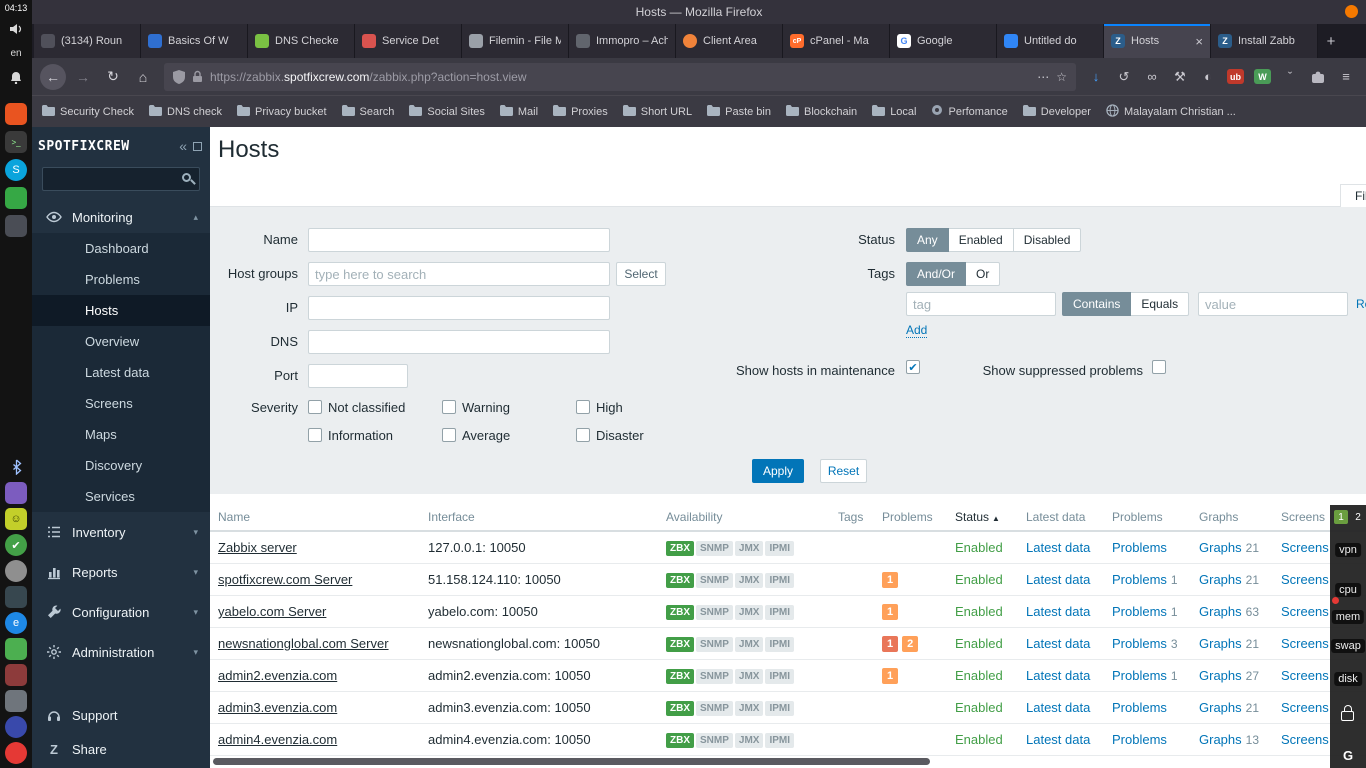  I want to click on reset-button: Reset, so click(843, 471).